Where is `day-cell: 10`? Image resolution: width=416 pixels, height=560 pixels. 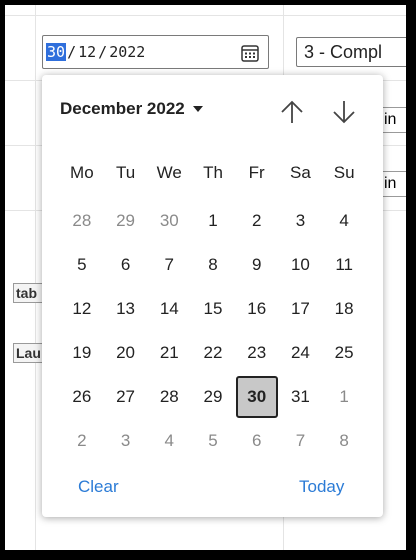 day-cell: 10 is located at coordinates (301, 265).